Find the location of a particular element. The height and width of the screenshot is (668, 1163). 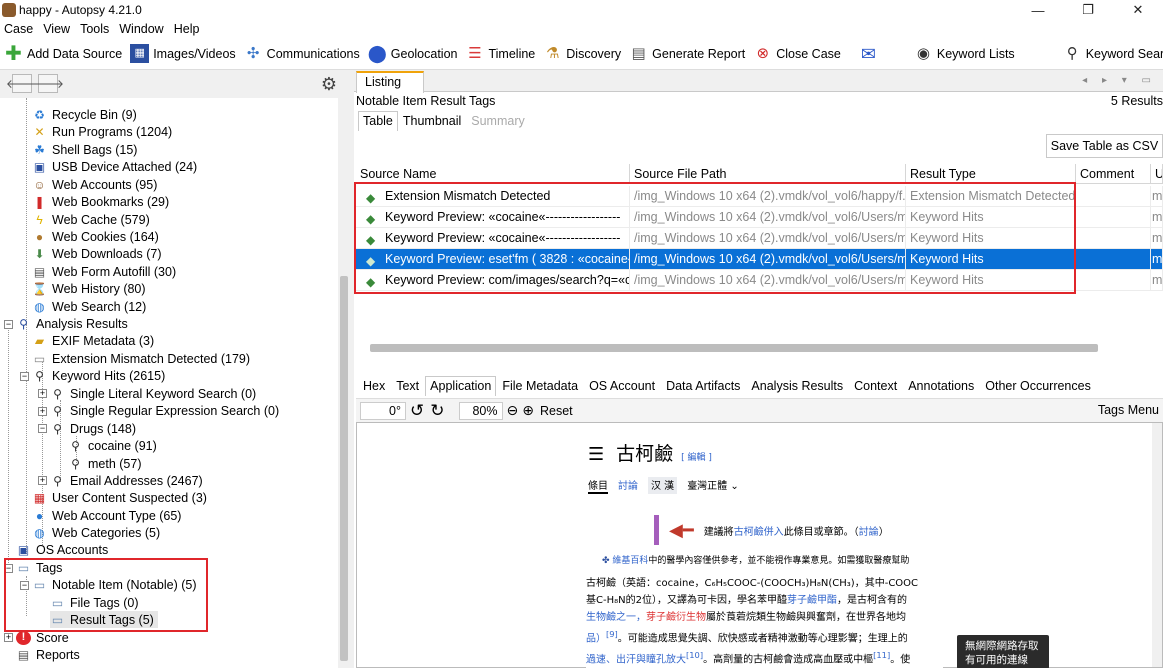

zoom-out-icon: ⊖ is located at coordinates (513, 410).